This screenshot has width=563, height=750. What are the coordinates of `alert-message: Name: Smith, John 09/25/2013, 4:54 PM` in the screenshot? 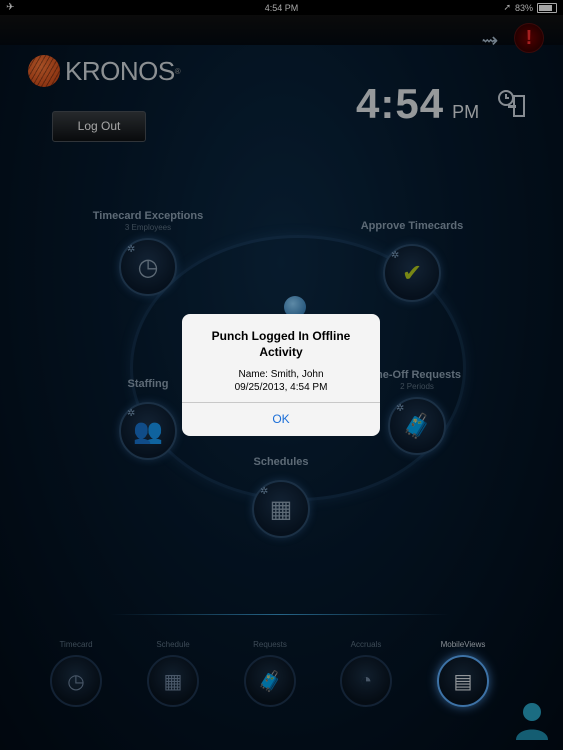 It's located at (281, 381).